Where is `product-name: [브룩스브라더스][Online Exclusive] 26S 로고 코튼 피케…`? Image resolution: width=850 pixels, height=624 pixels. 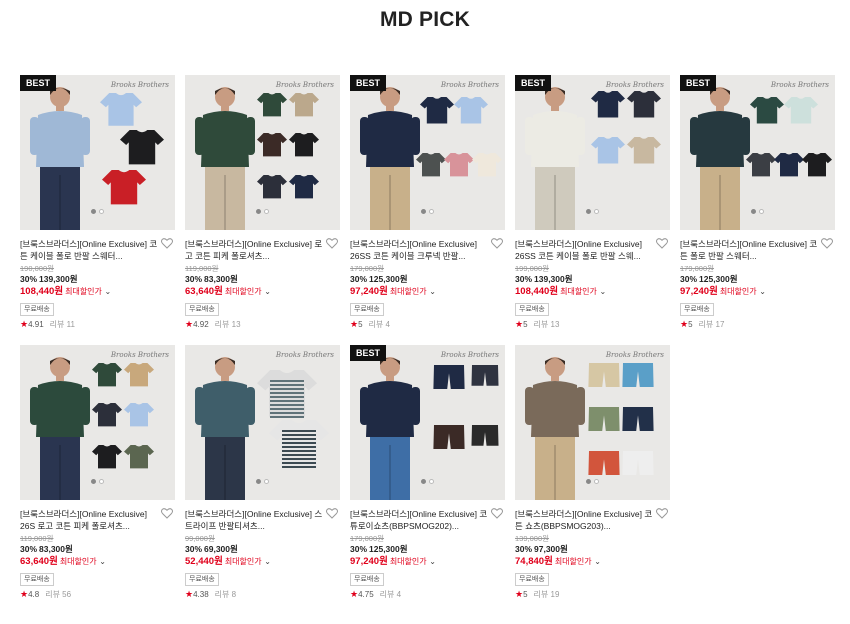
product-name: [브룩스브라더스][Online Exclusive] 26S 로고 코튼 피케… is located at coordinates (90, 520).